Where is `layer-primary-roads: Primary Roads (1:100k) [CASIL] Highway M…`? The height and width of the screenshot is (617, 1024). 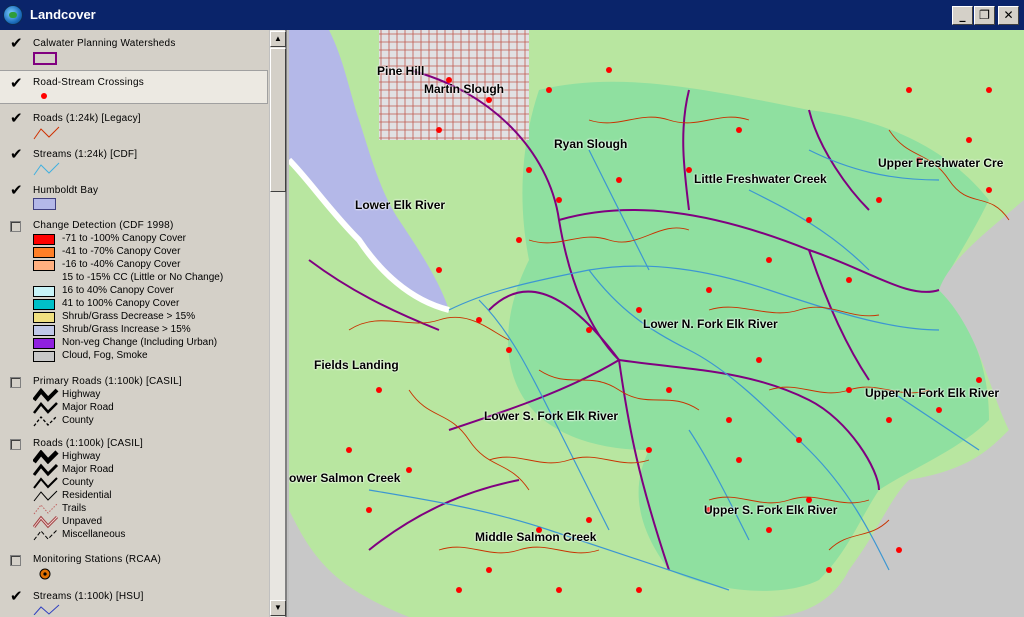 layer-primary-roads: Primary Roads (1:100k) [CASIL] Highway M… is located at coordinates (134, 401).